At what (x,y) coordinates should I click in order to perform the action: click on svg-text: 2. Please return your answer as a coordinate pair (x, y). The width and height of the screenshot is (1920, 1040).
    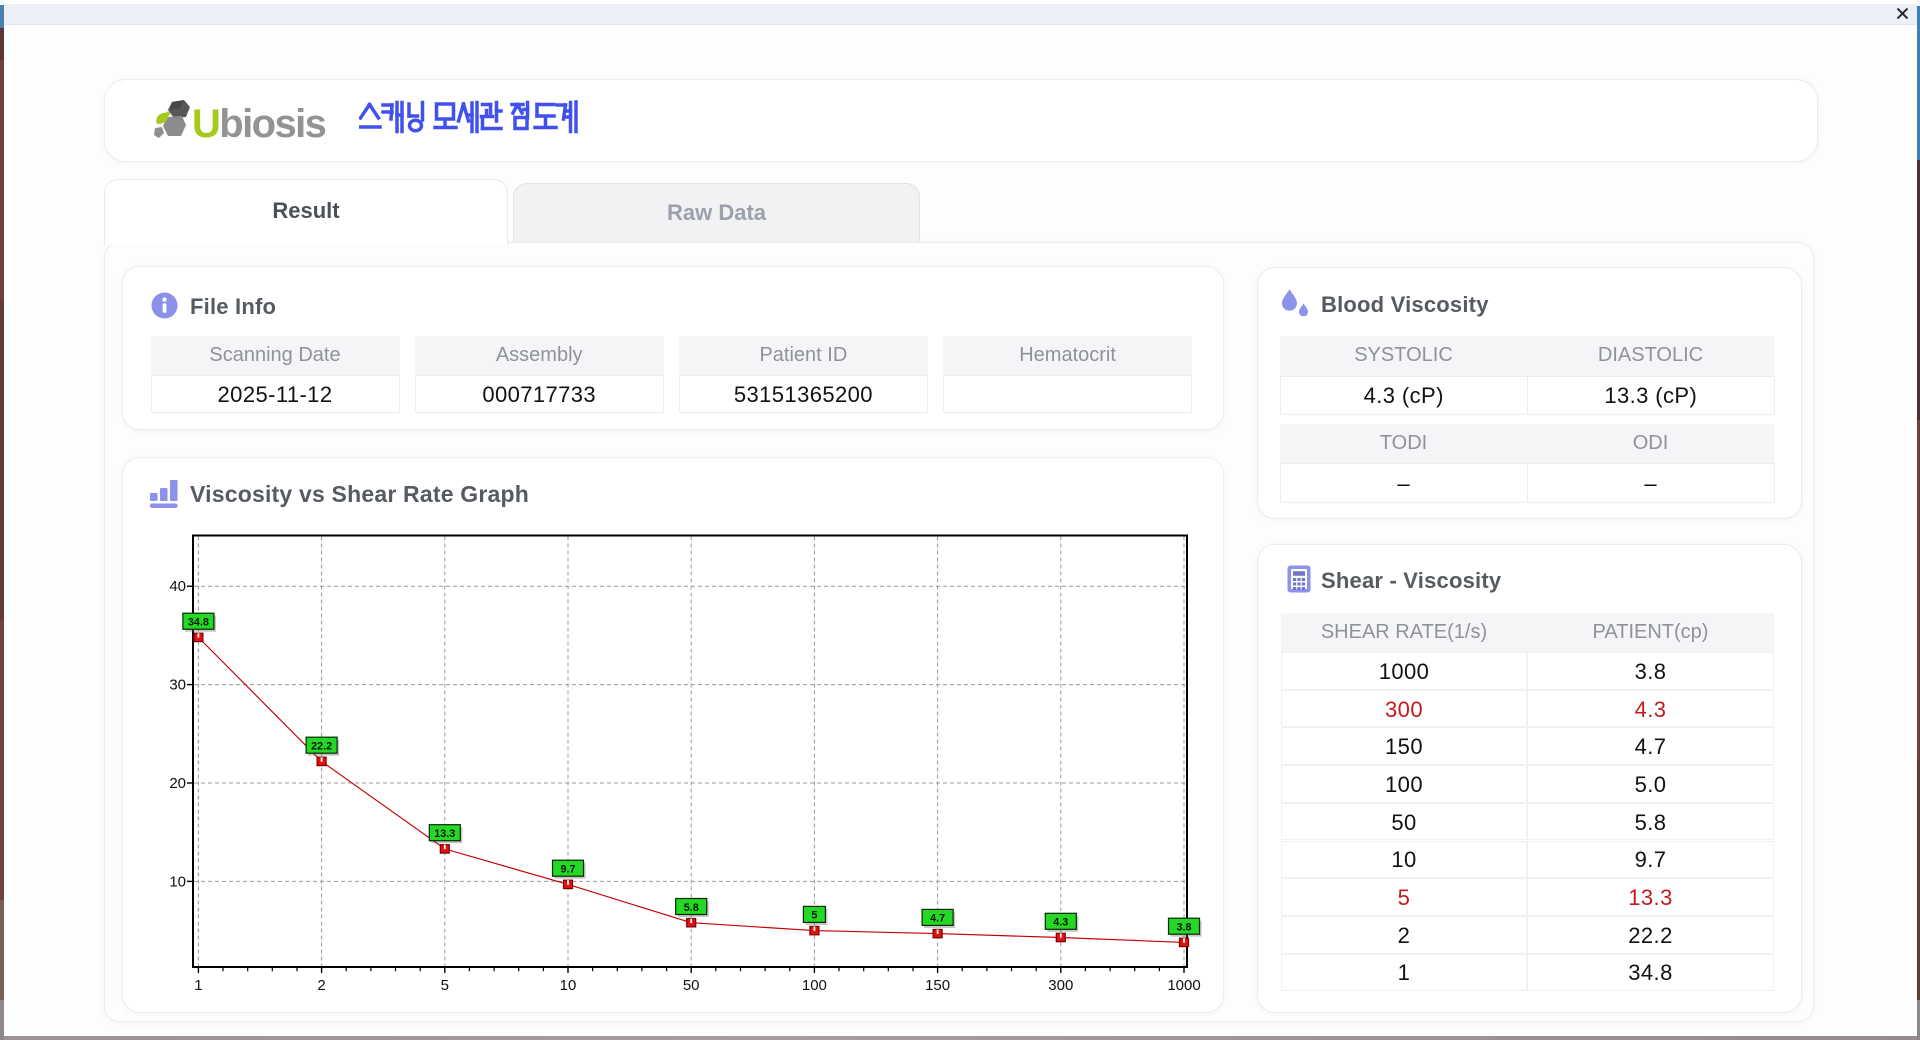
    Looking at the image, I should click on (321, 985).